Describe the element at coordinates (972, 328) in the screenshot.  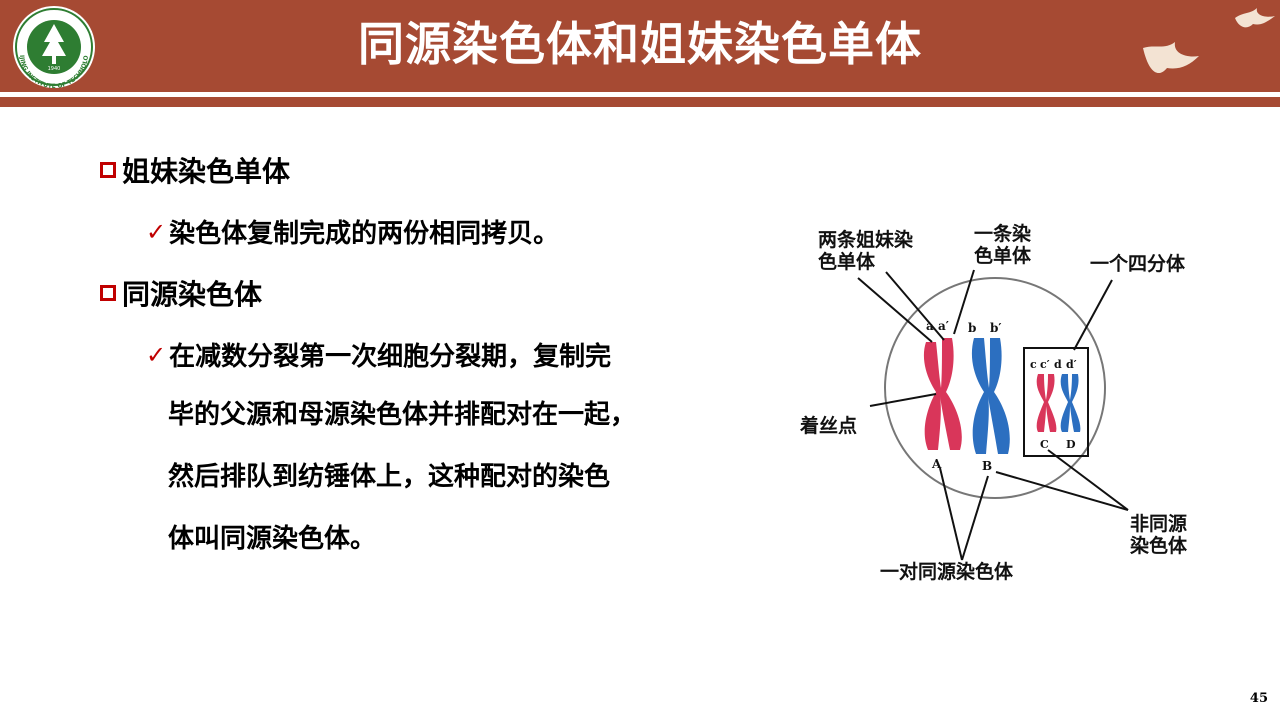
I see `letter-b: b` at that location.